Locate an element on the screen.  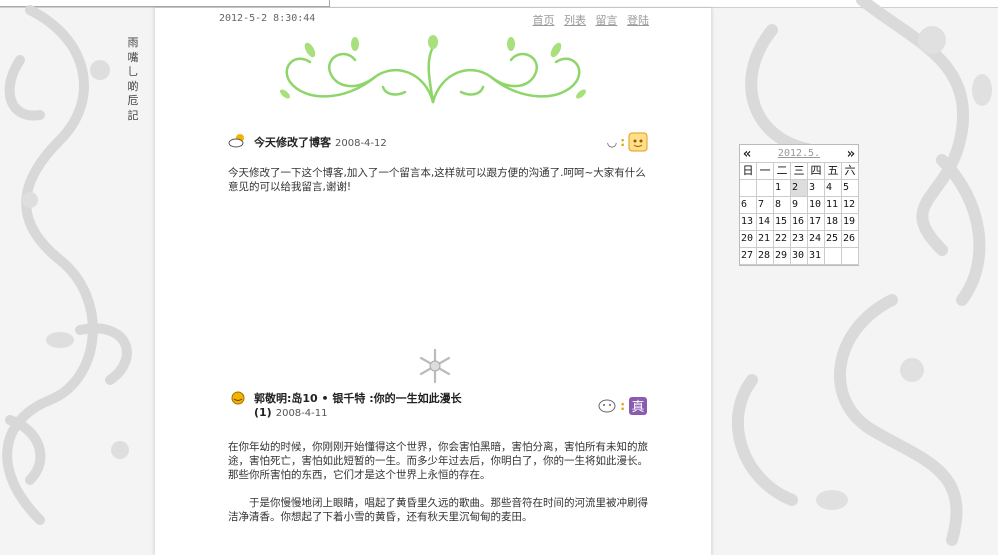
nav-login-link: 登陆 is located at coordinates (638, 20).